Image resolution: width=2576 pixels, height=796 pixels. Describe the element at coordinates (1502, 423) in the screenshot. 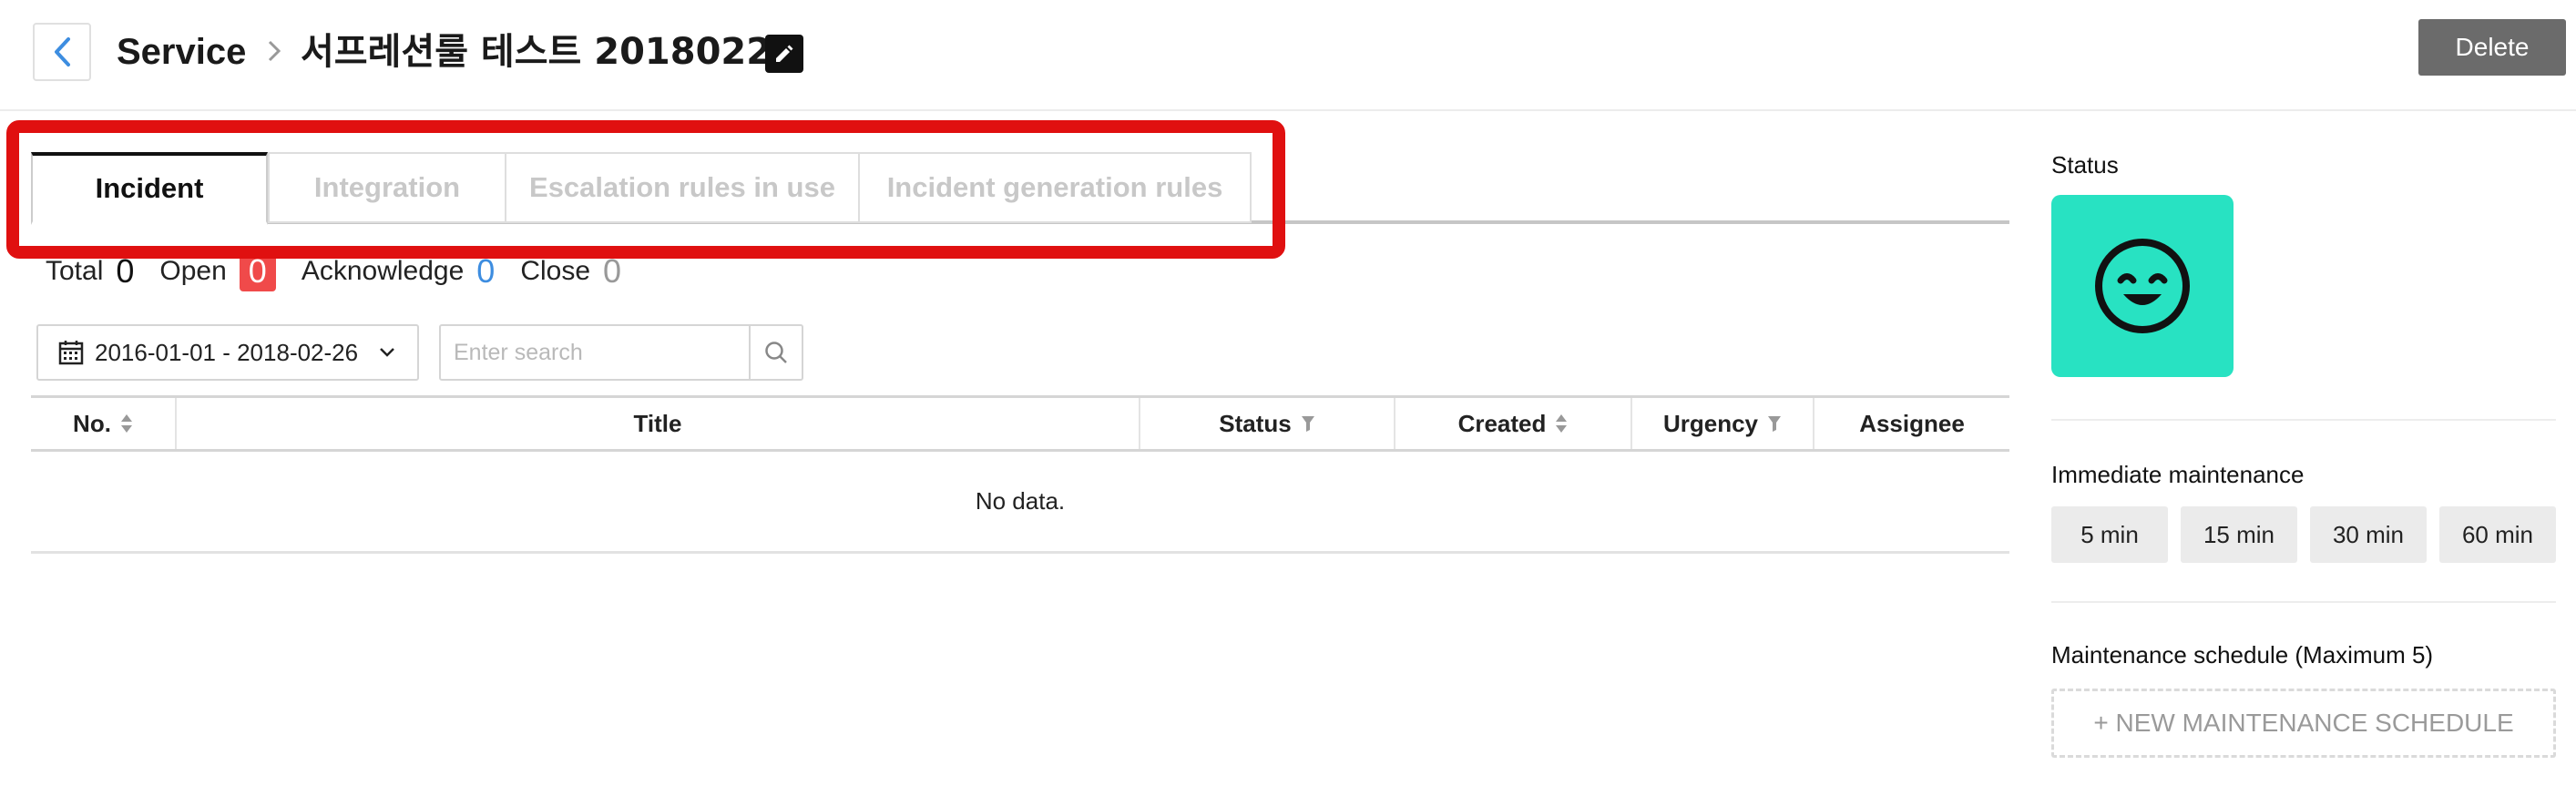

I see `column-created-label: Created` at that location.